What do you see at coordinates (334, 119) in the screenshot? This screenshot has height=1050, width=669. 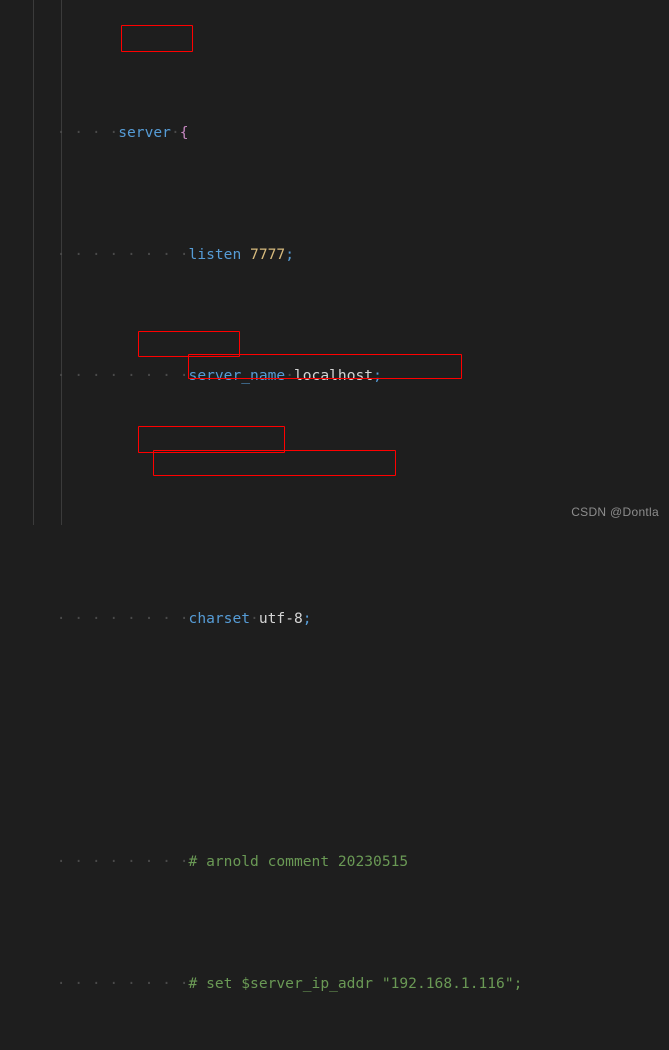 I see `code-line: · · · ·server·{` at bounding box center [334, 119].